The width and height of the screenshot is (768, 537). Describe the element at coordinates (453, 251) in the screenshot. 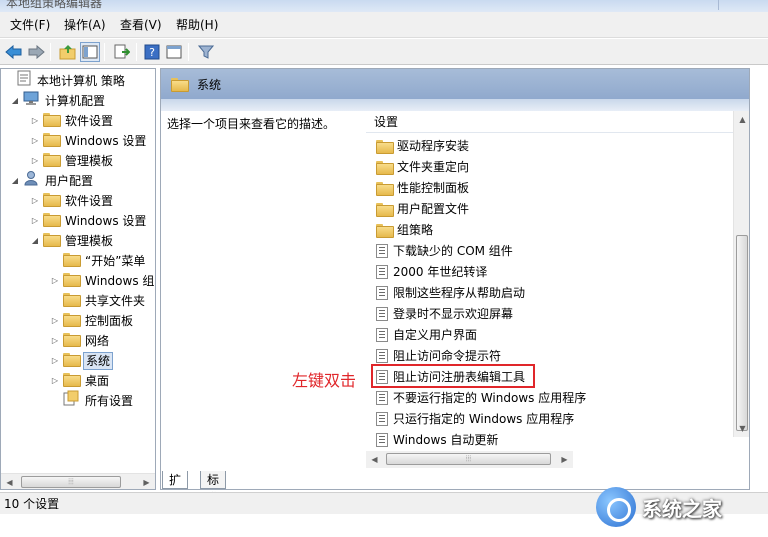

I see `row-label: 下载缺少的 COM 组件` at that location.